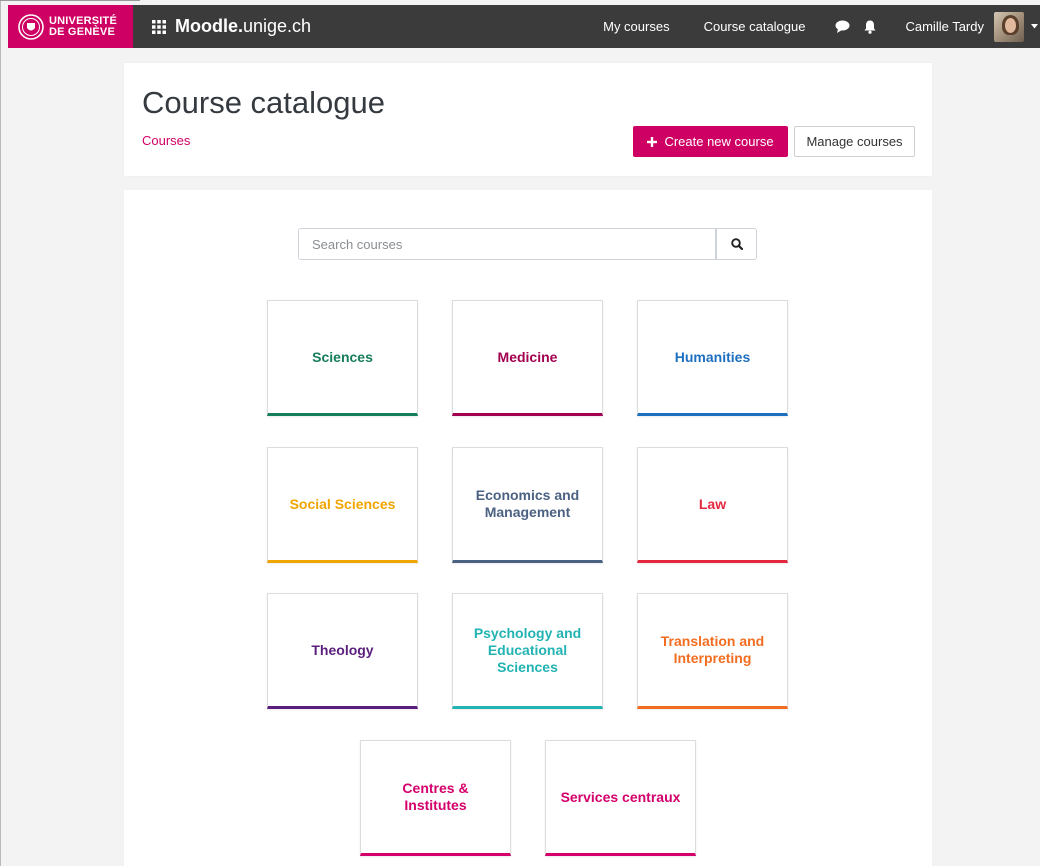 Image resolution: width=1040 pixels, height=866 pixels. Describe the element at coordinates (842, 26) in the screenshot. I see `chat-bubble-icon` at that location.